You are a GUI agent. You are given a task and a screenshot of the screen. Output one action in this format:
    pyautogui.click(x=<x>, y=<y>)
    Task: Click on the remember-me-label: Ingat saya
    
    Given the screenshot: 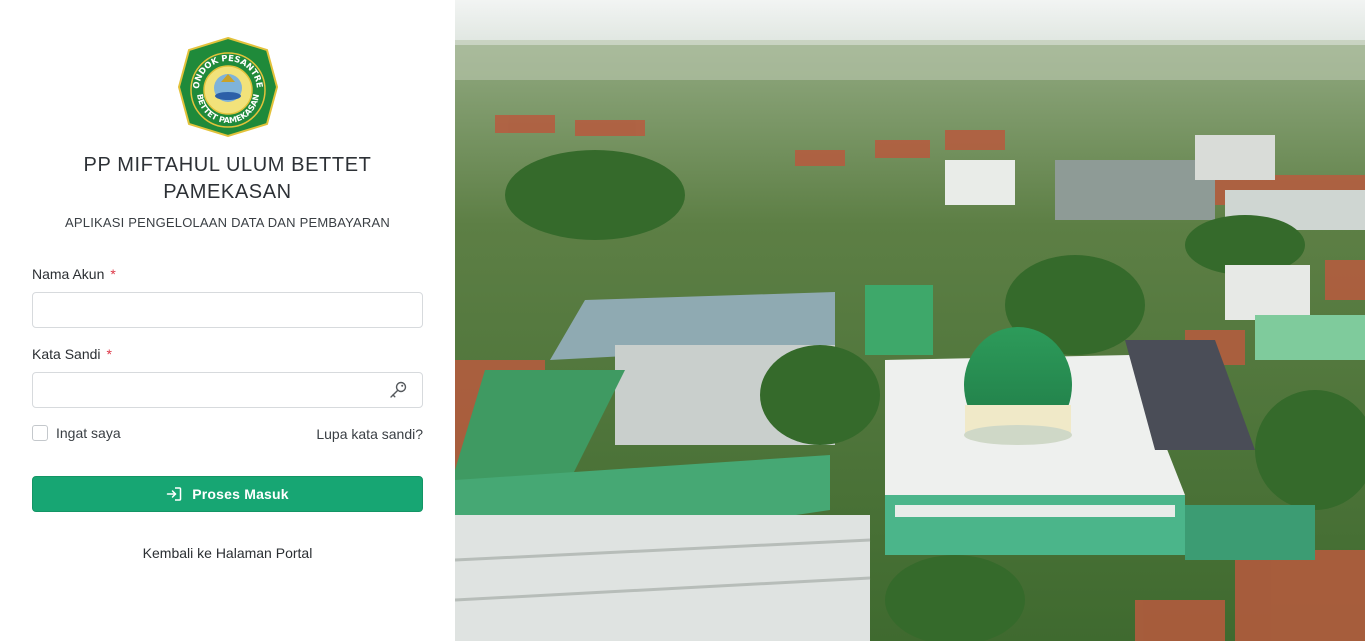 What is the action you would take?
    pyautogui.click(x=88, y=433)
    